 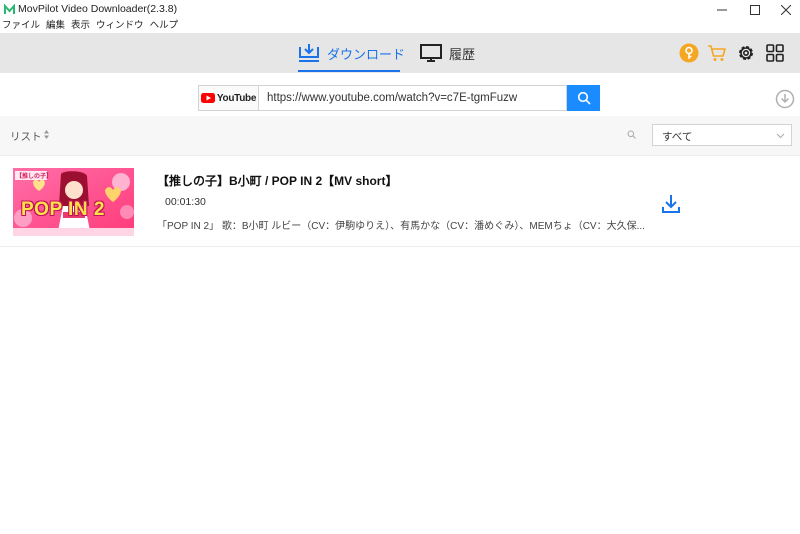 What do you see at coordinates (412, 98) in the screenshot?
I see `url-input` at bounding box center [412, 98].